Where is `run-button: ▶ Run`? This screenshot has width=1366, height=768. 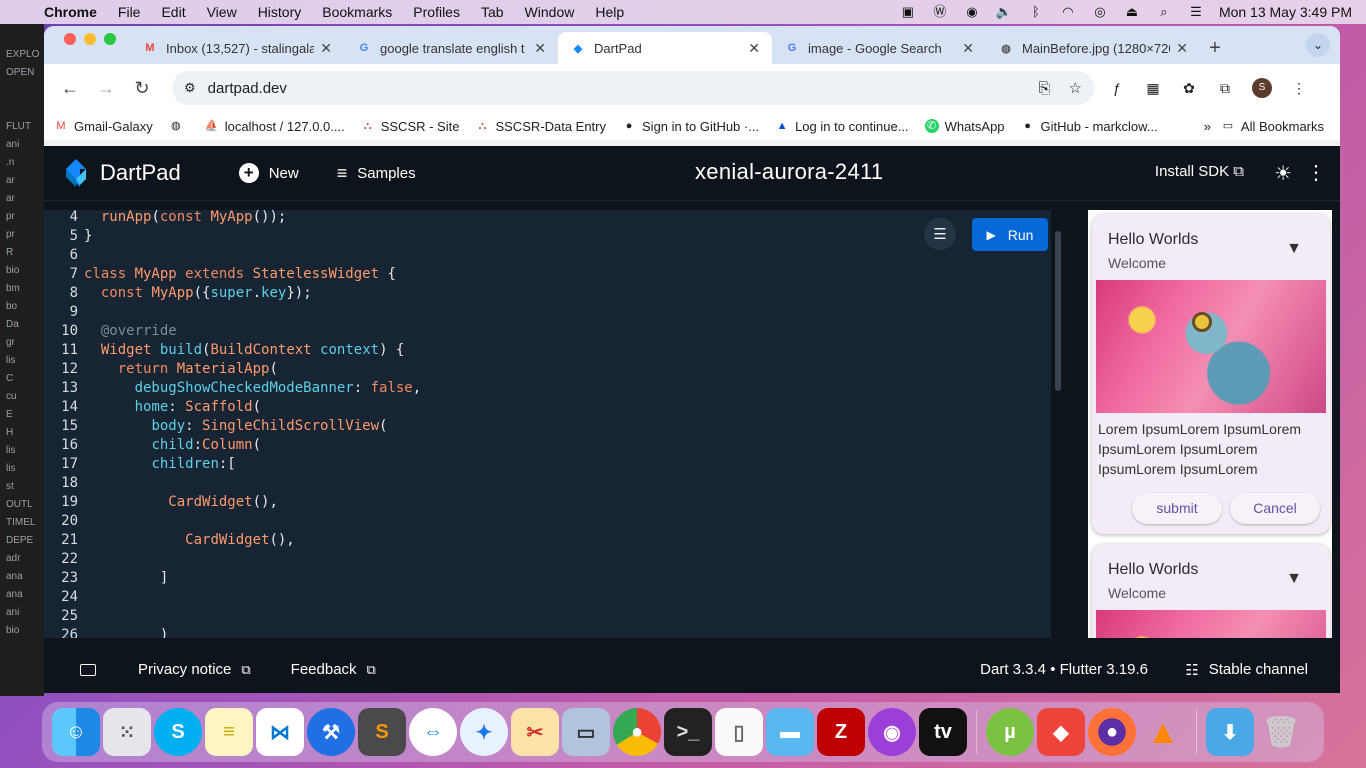
run-button: ▶ Run is located at coordinates (1010, 234).